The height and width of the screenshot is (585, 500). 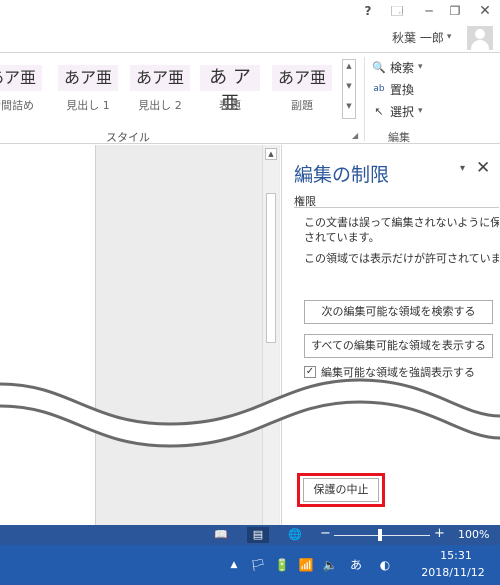 I want to click on action-center-icon: 🏳, so click(x=258, y=565).